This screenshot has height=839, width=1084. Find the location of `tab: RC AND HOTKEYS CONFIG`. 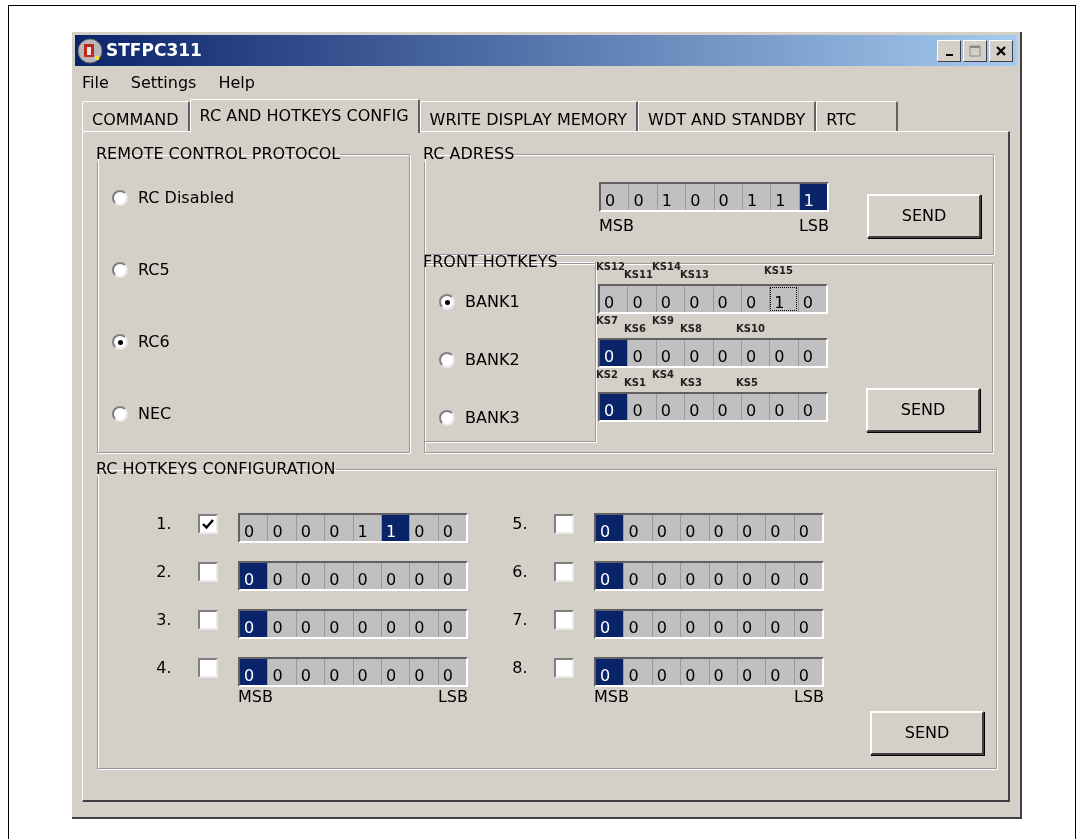

tab: RC AND HOTKEYS CONFIG is located at coordinates (304, 116).